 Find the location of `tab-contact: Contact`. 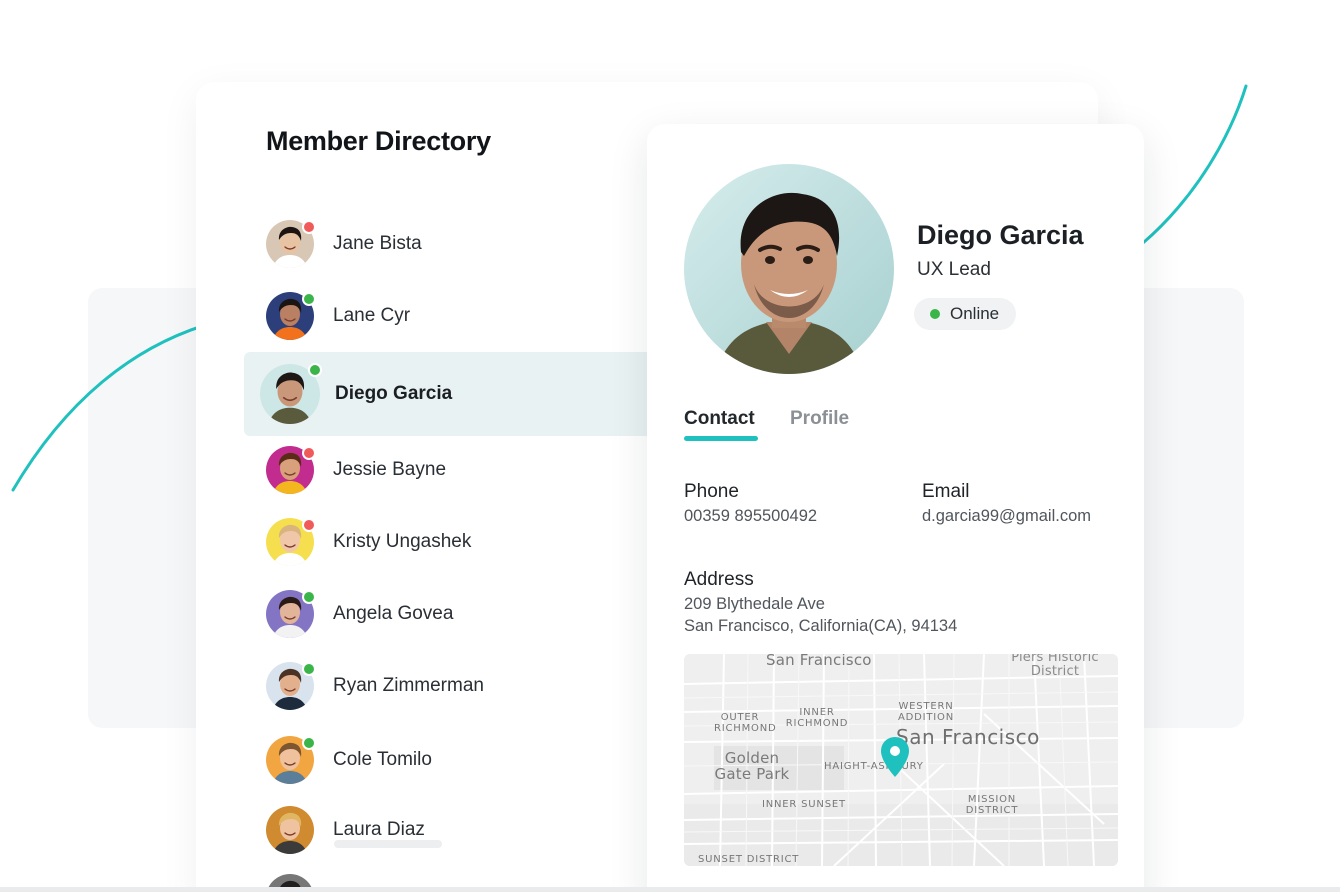

tab-contact: Contact is located at coordinates (719, 419).